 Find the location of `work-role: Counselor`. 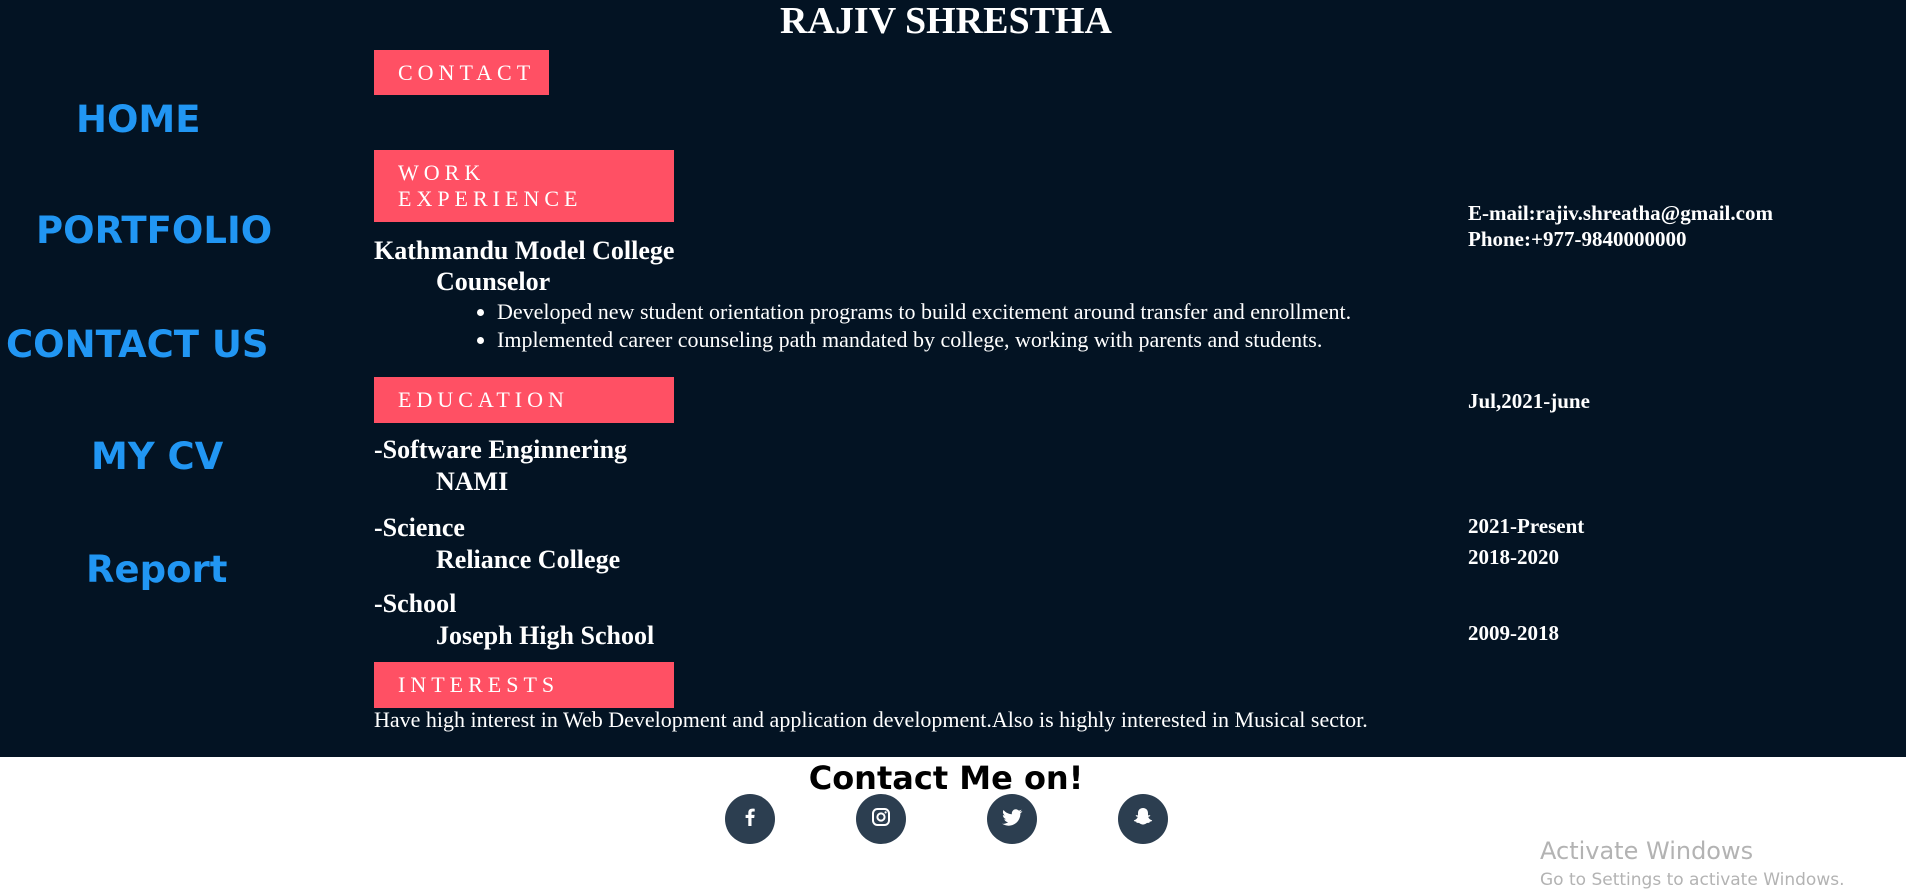

work-role: Counselor is located at coordinates (493, 281).